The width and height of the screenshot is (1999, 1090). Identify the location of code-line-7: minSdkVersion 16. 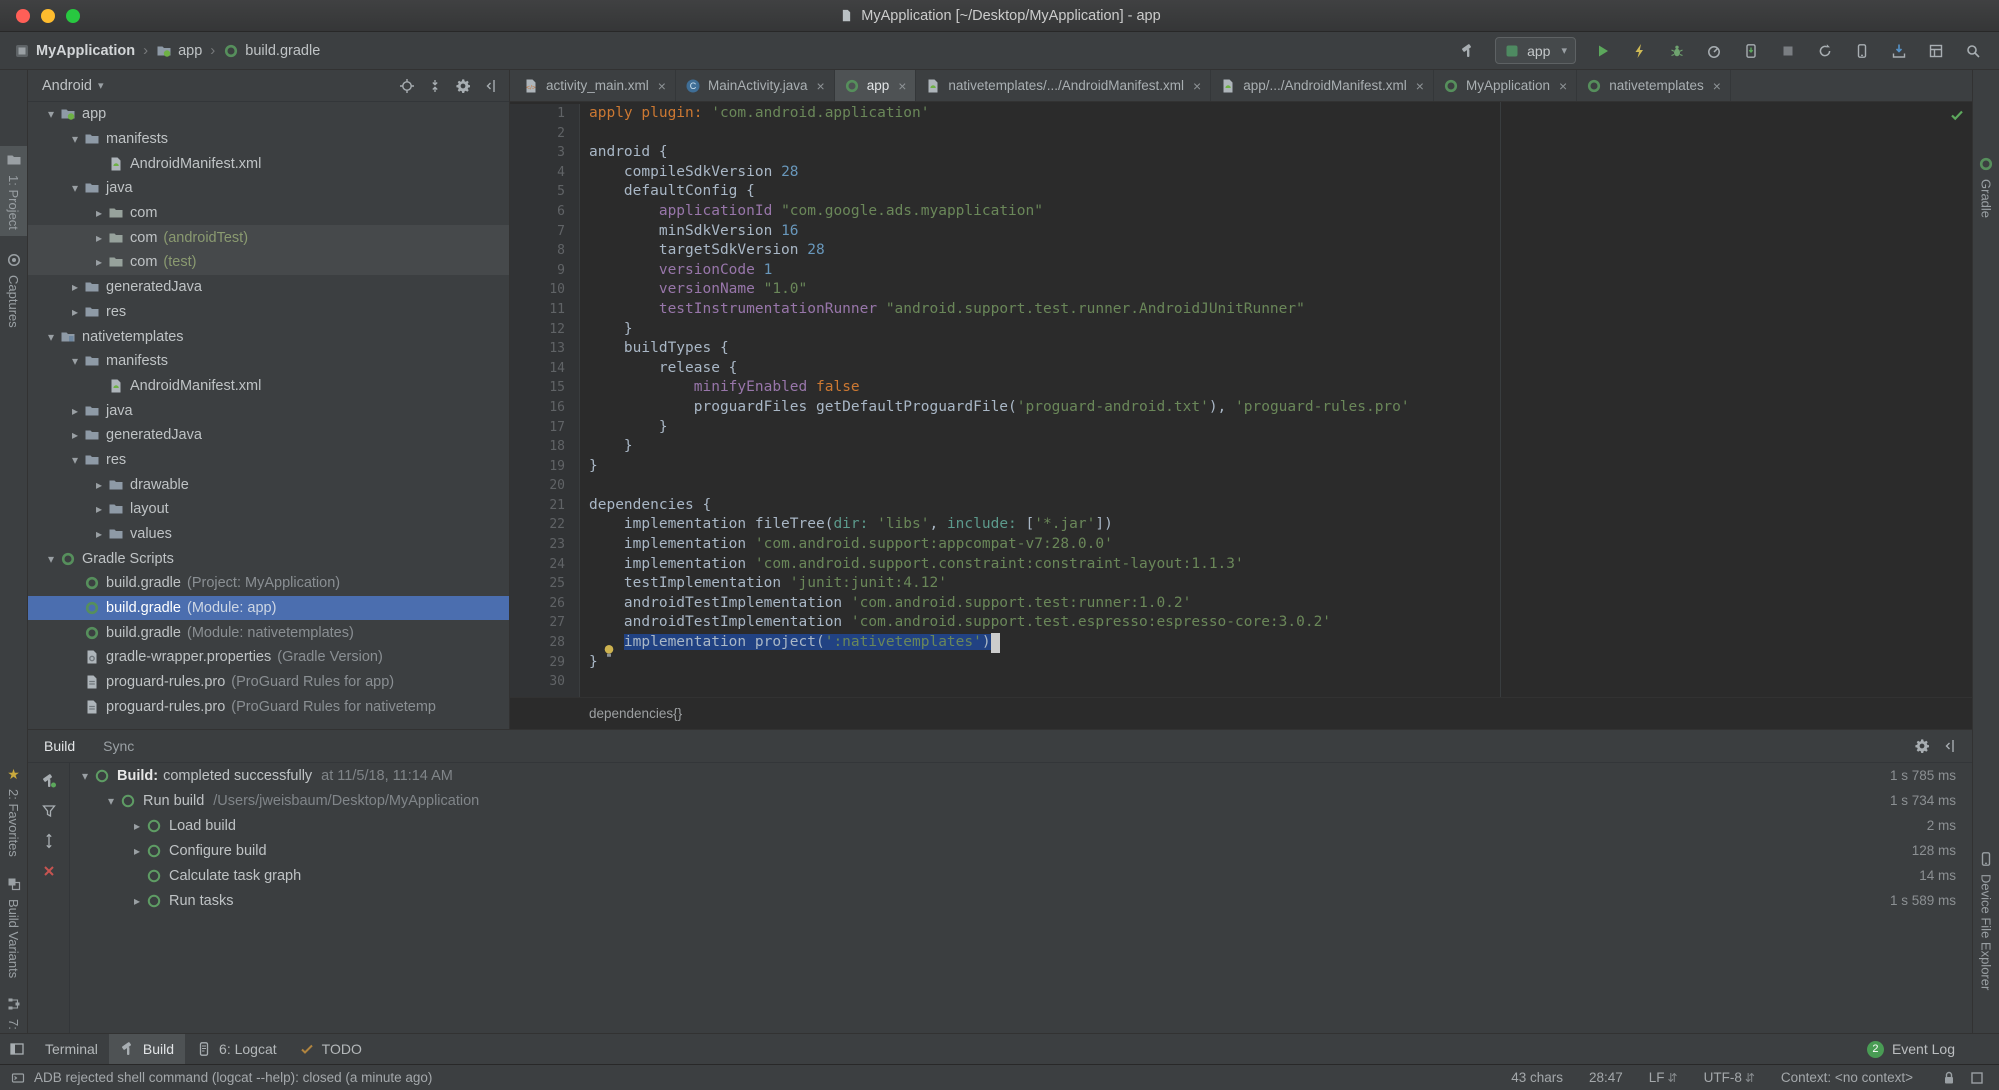
(1273, 232).